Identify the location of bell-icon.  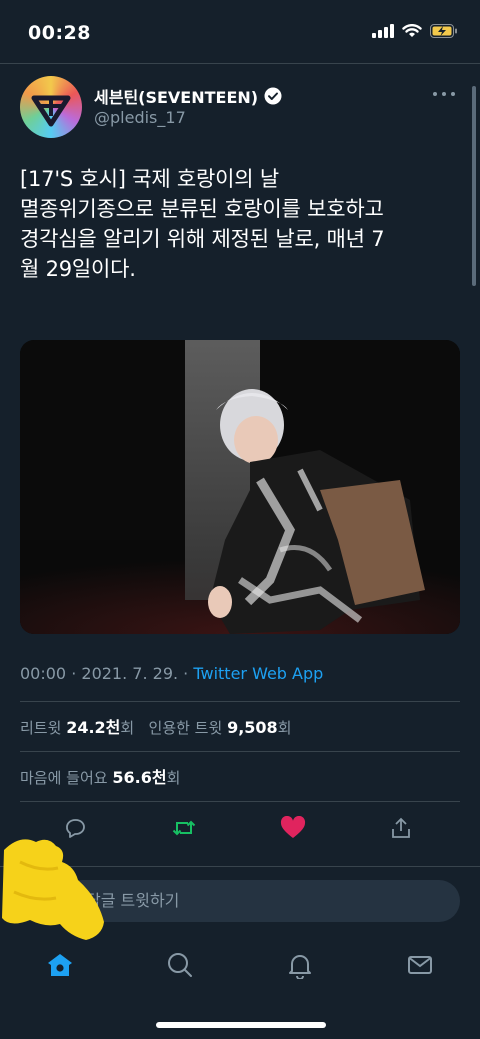
(300, 967).